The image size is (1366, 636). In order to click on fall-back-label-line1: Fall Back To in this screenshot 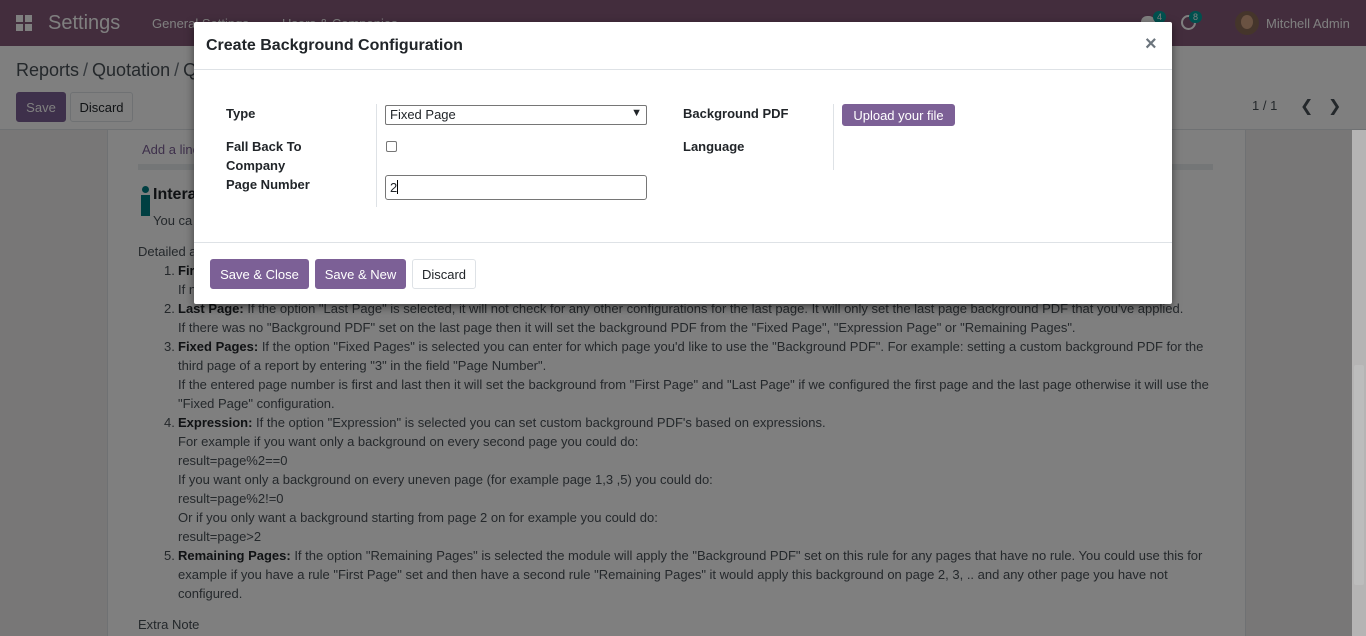, I will do `click(264, 146)`.